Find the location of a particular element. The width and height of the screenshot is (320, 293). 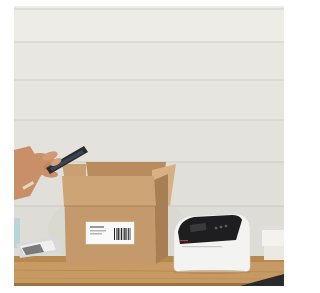

shipping-label is located at coordinates (110, 233).